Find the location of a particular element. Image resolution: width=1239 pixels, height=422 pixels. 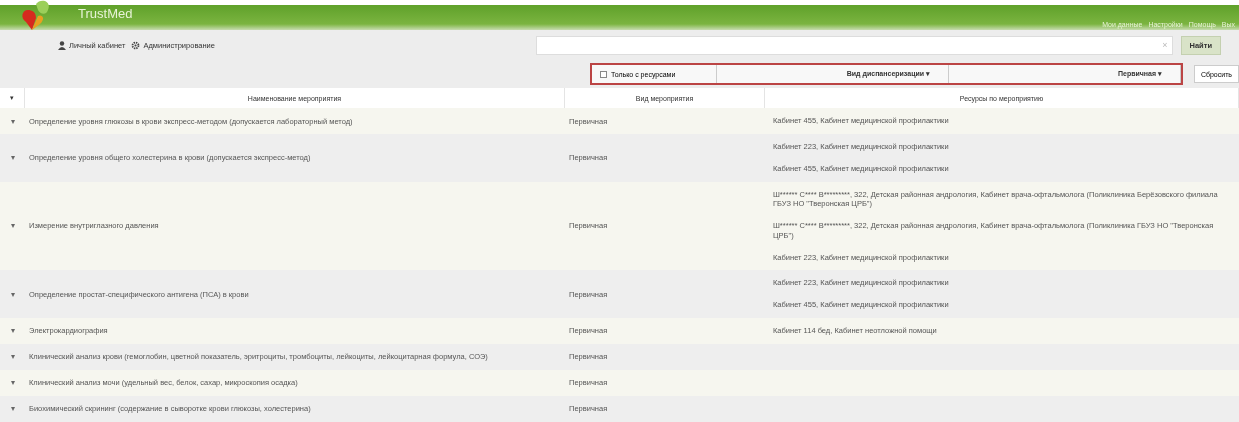

brand-name: TrustMed is located at coordinates (105, 13).